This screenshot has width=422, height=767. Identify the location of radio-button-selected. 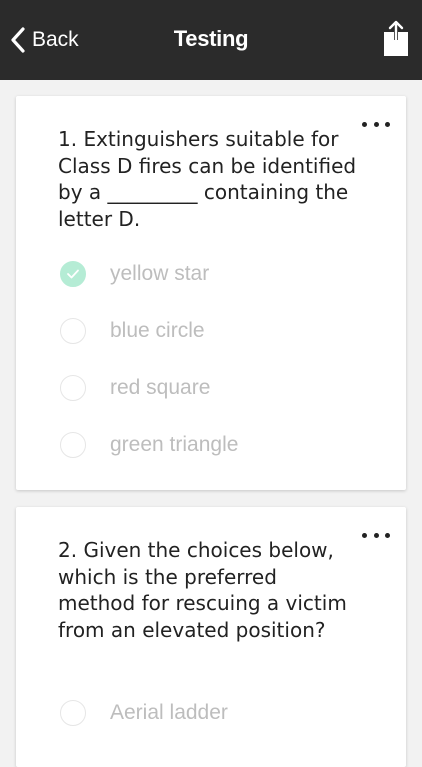
(73, 274).